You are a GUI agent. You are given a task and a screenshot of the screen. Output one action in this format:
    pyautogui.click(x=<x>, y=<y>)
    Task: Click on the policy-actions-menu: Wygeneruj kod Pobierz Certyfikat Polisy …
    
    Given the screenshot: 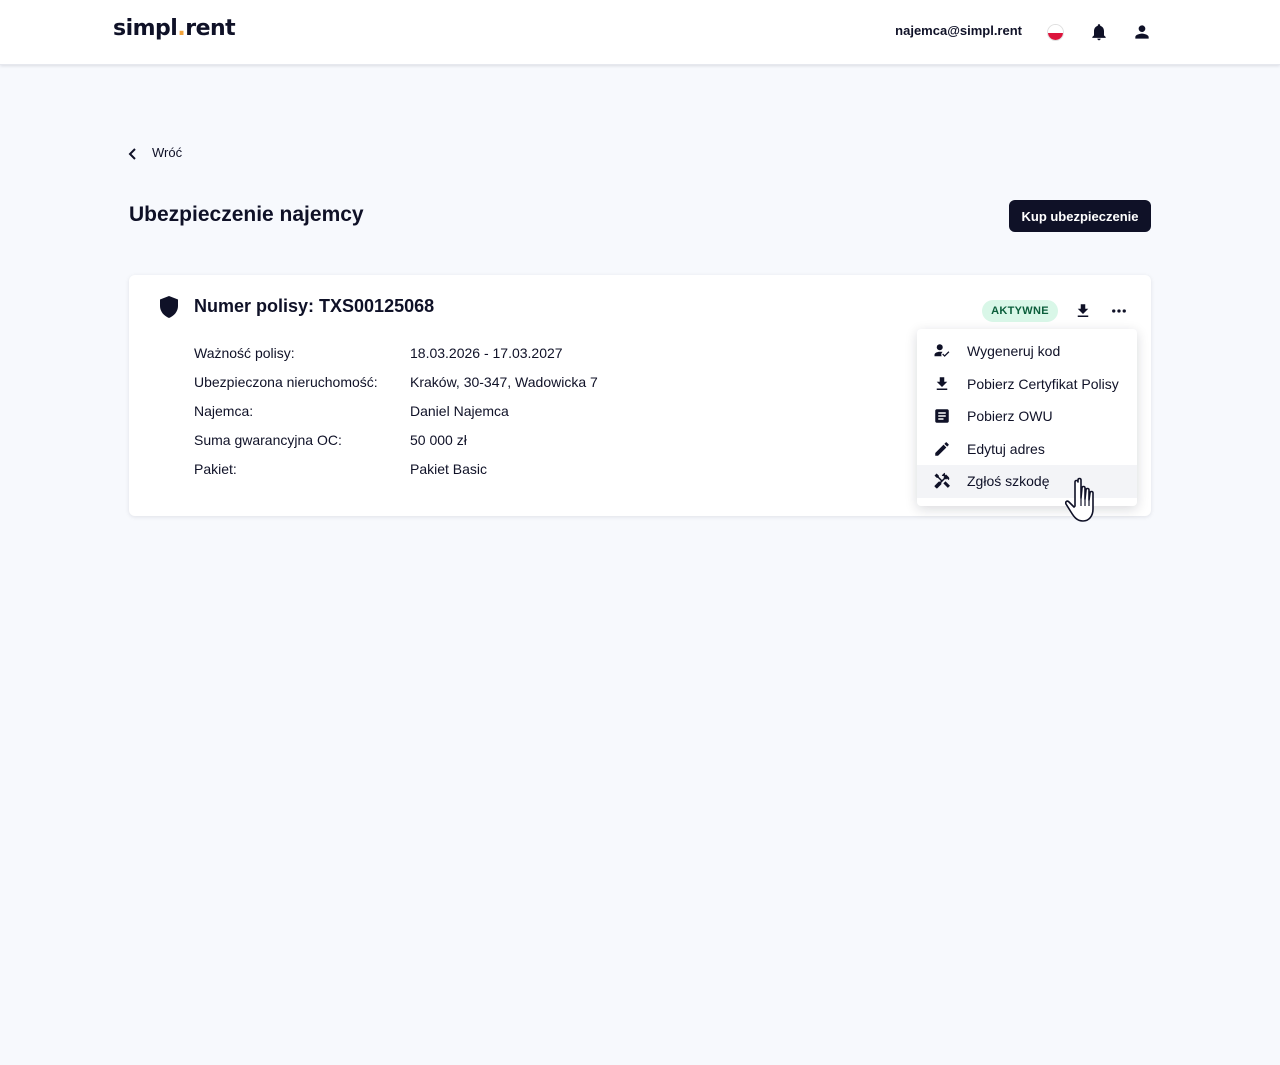 What is the action you would take?
    pyautogui.click(x=1027, y=417)
    